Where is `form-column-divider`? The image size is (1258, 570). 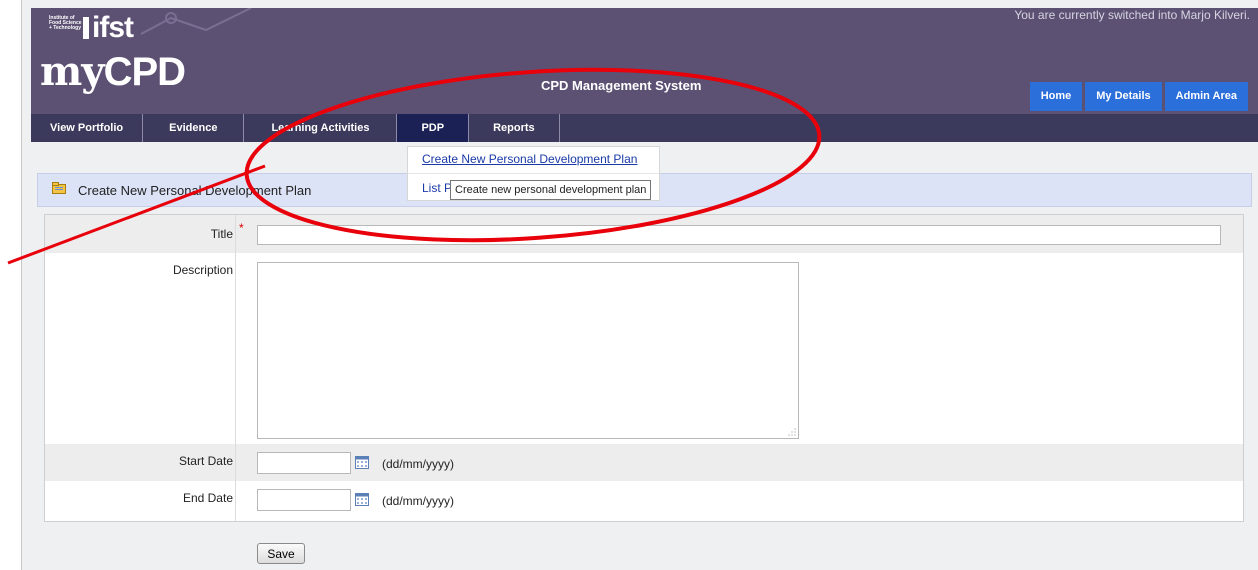
form-column-divider is located at coordinates (235, 368).